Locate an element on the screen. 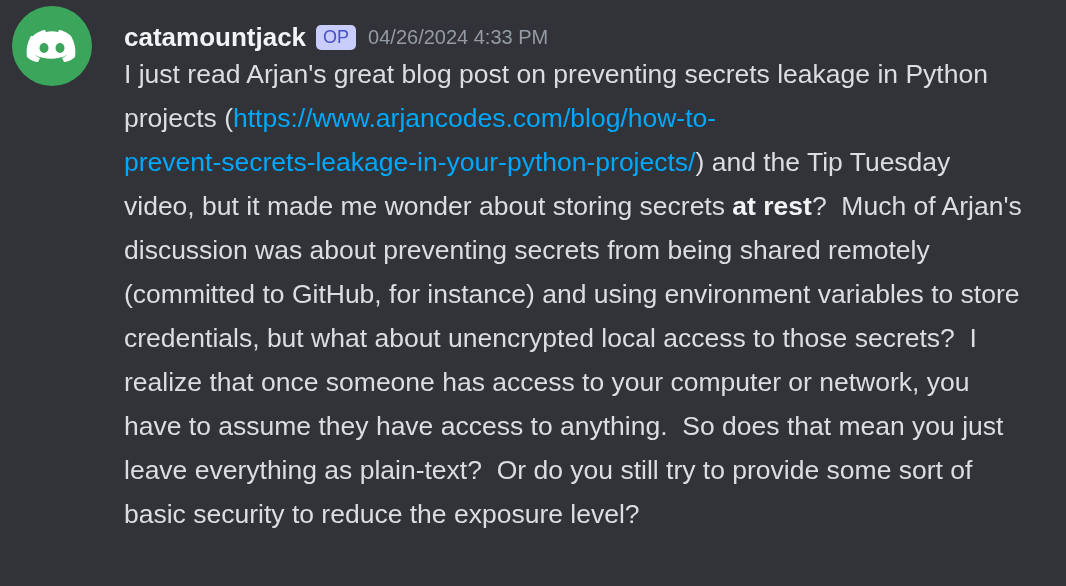 This screenshot has width=1066, height=586. timestamp: 04/26/2024 4:33 PM is located at coordinates (458, 37).